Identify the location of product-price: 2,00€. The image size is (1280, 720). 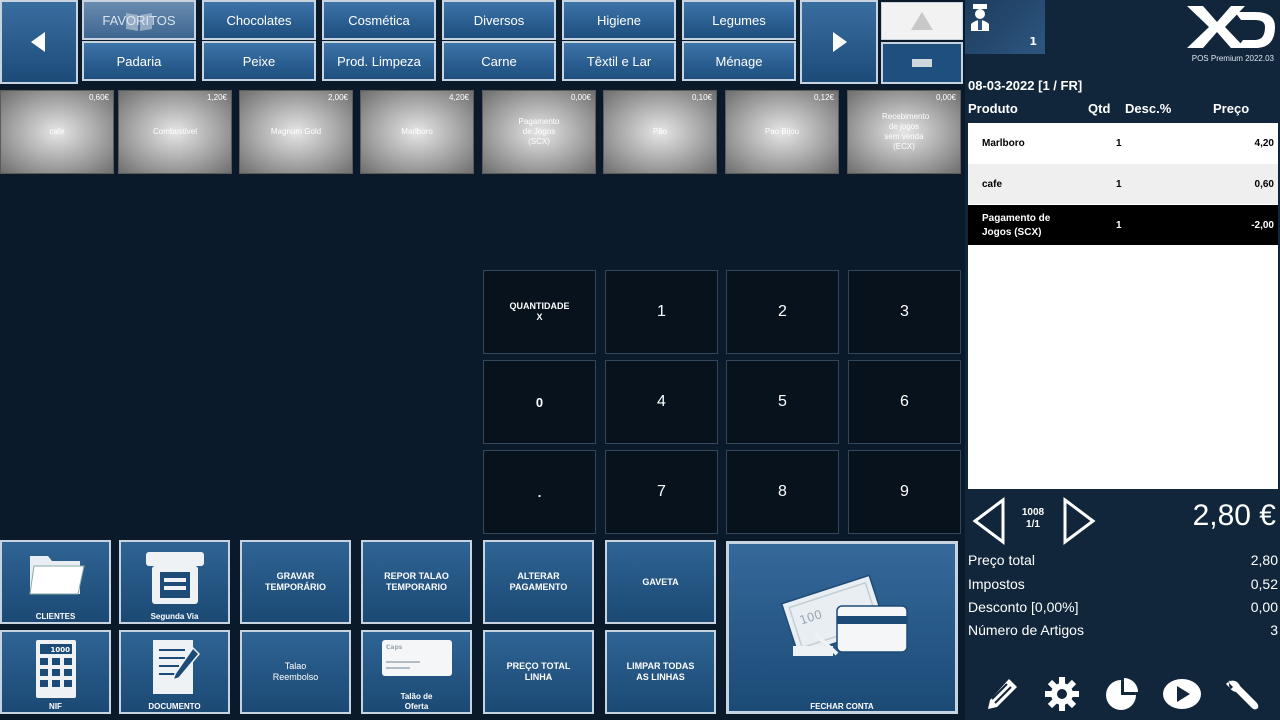
(337, 97).